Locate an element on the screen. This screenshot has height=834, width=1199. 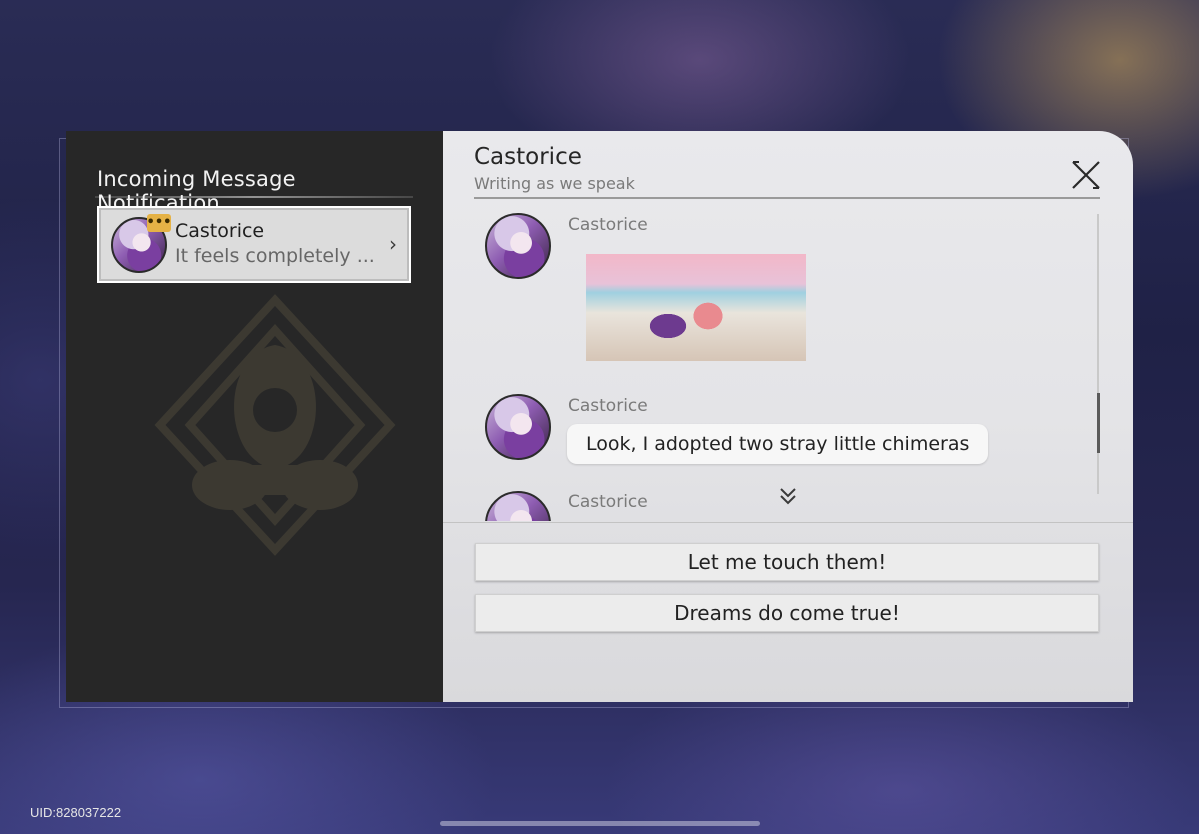
close-icon is located at coordinates (1086, 175).